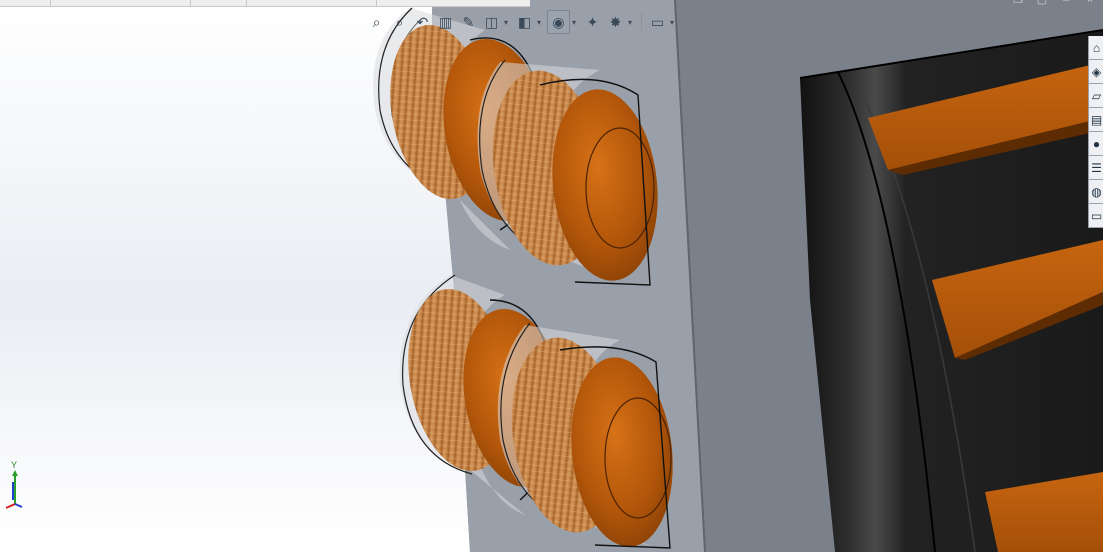  Describe the element at coordinates (558, 22) in the screenshot. I see `hide-show-items-icon: ◉` at that location.